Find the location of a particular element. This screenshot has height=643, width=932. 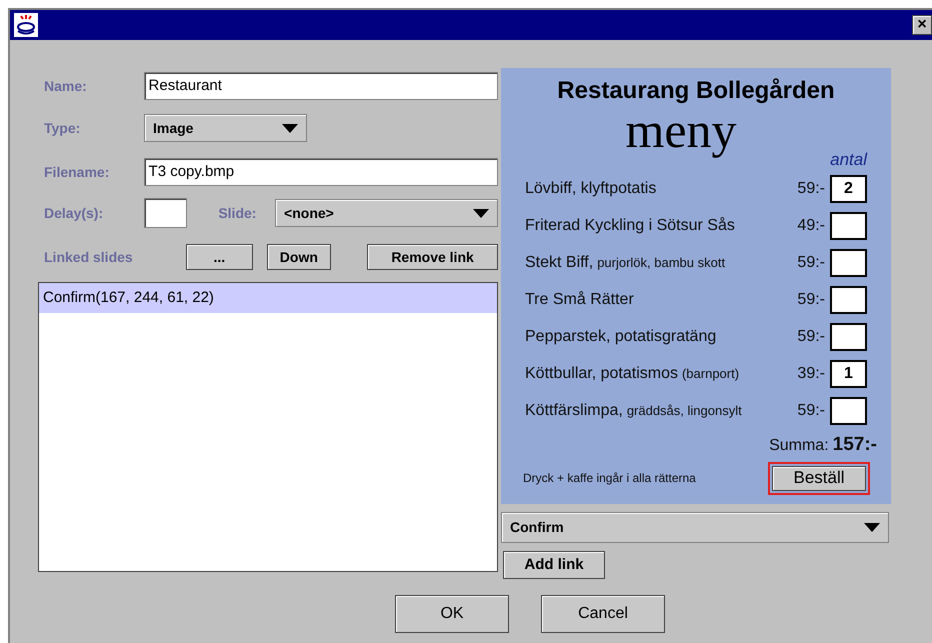

menu-item-detail: (barnport) is located at coordinates (711, 373).